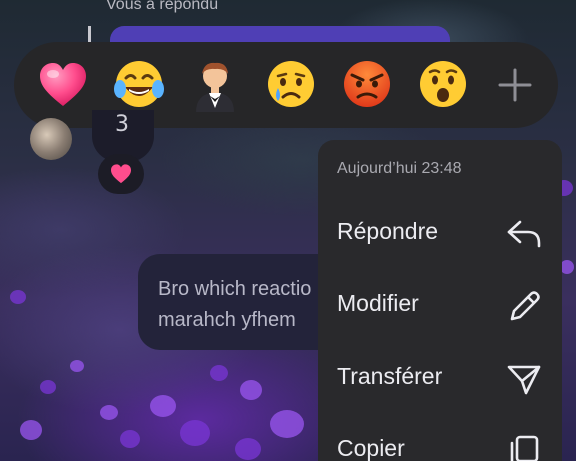 This screenshot has height=461, width=576. I want to click on tears-of-joy-icon, so click(139, 84).